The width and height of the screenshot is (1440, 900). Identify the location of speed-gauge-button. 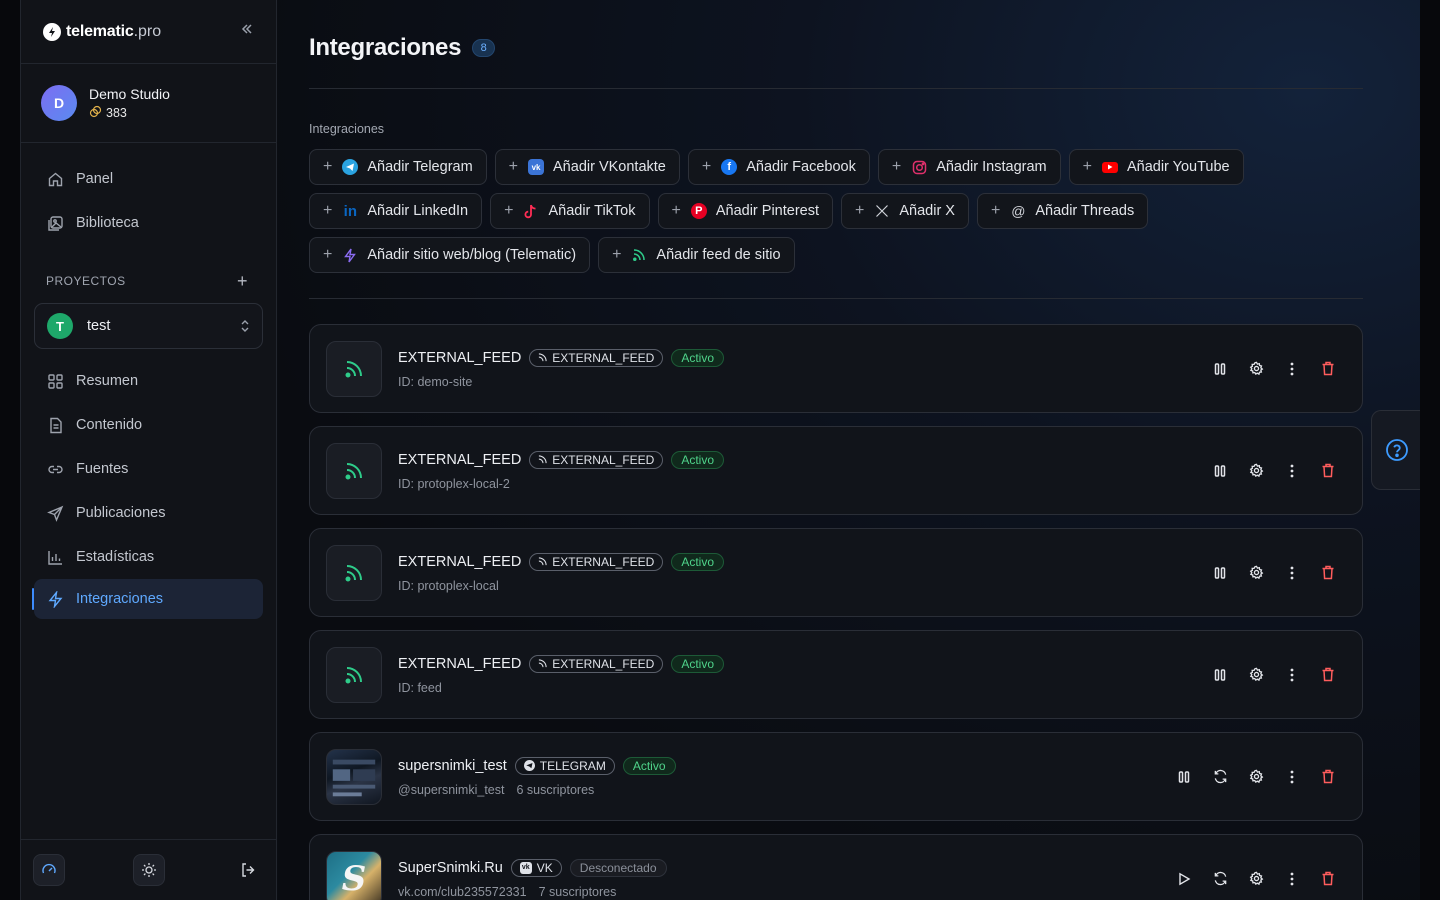
(49, 870).